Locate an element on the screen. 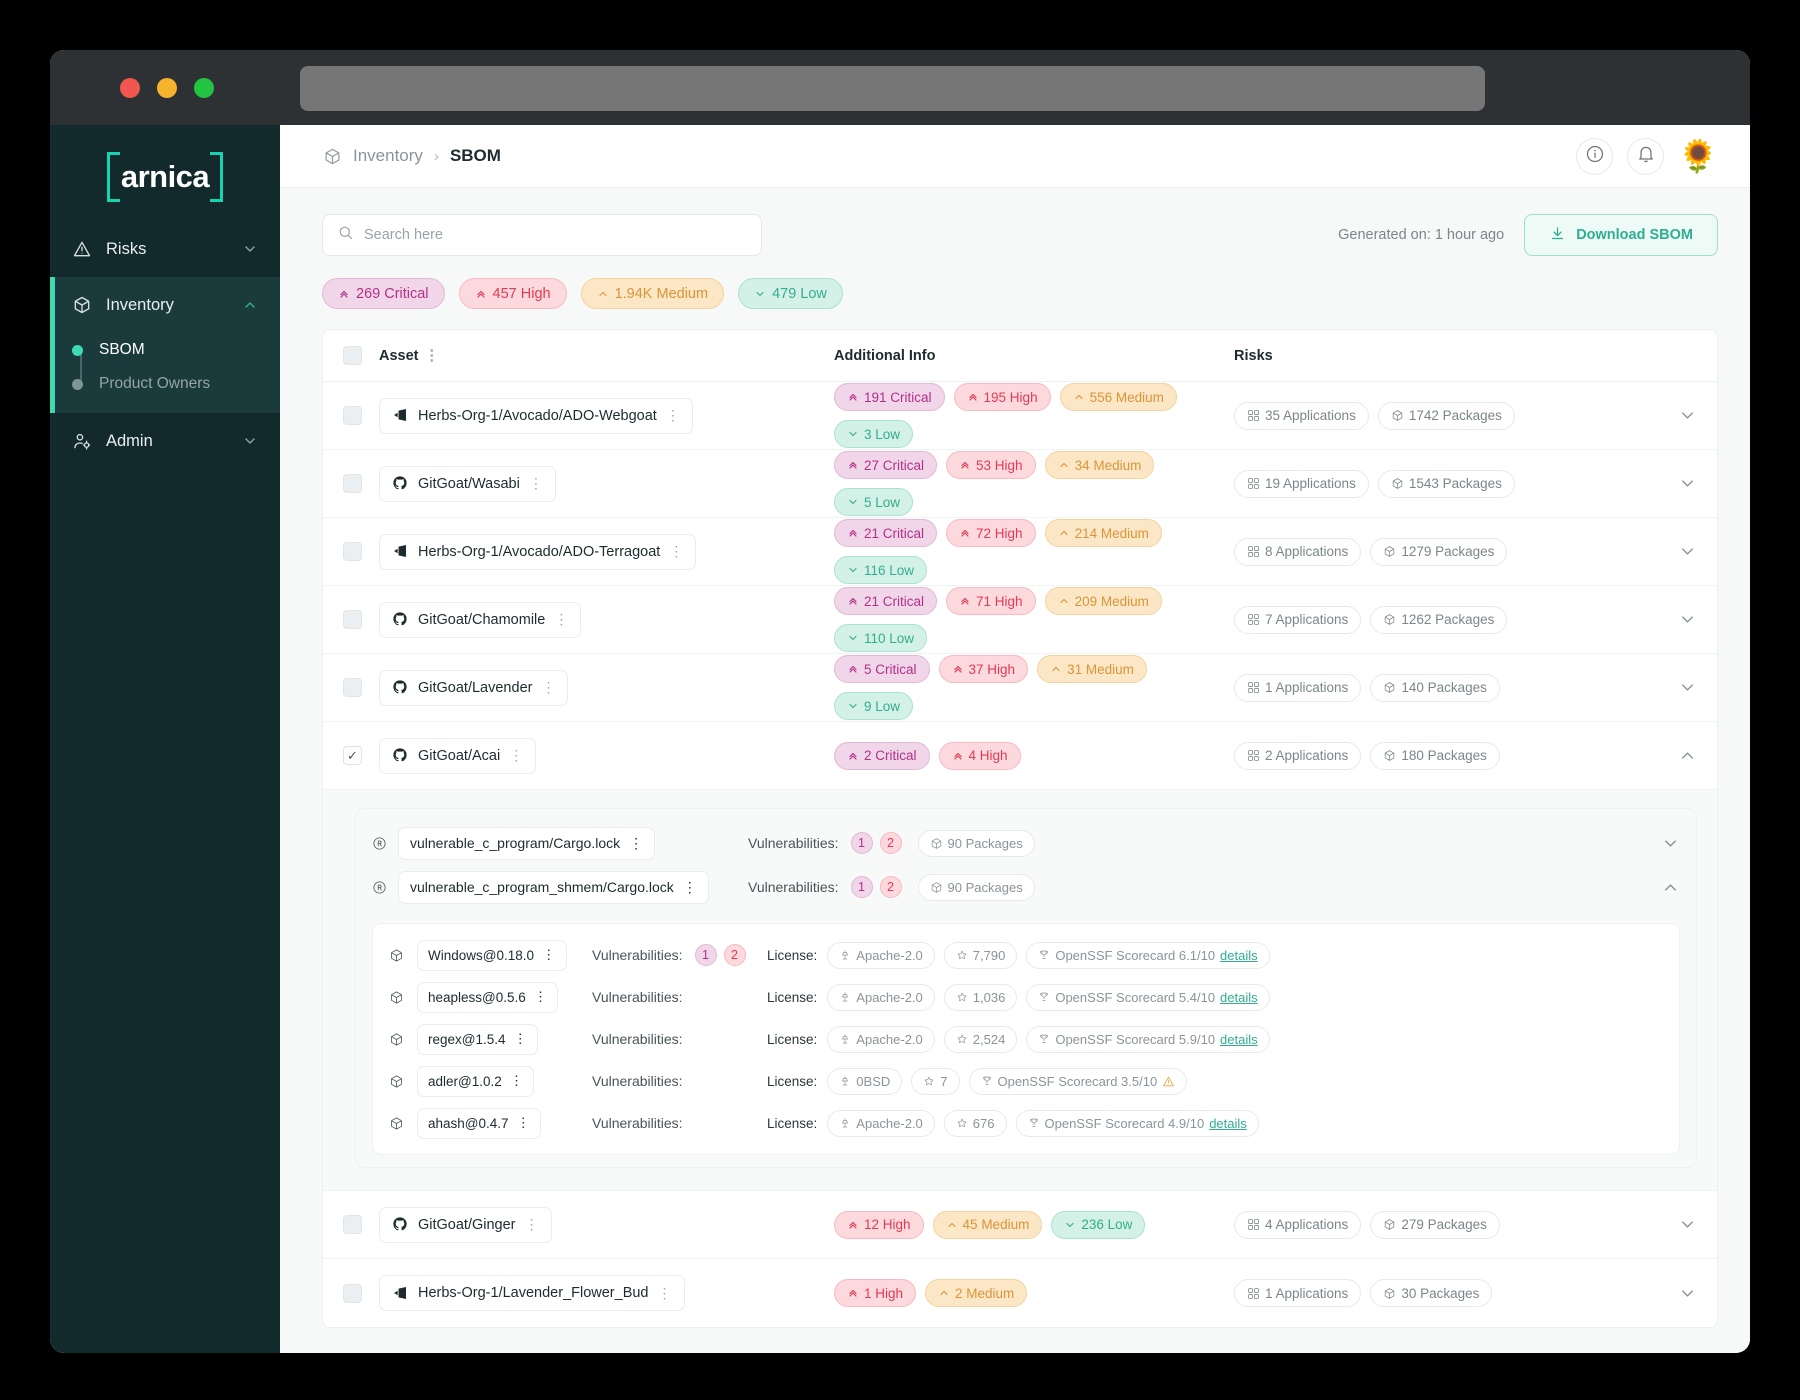  summary-chip-medium: 1.94K Medium is located at coordinates (652, 293).